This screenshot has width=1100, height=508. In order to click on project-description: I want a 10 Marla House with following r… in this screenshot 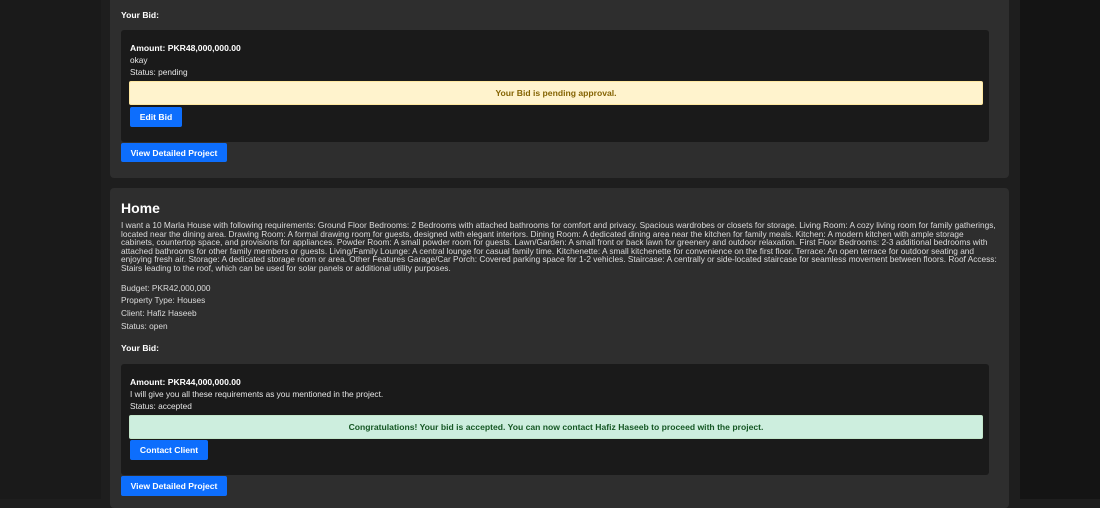, I will do `click(559, 246)`.